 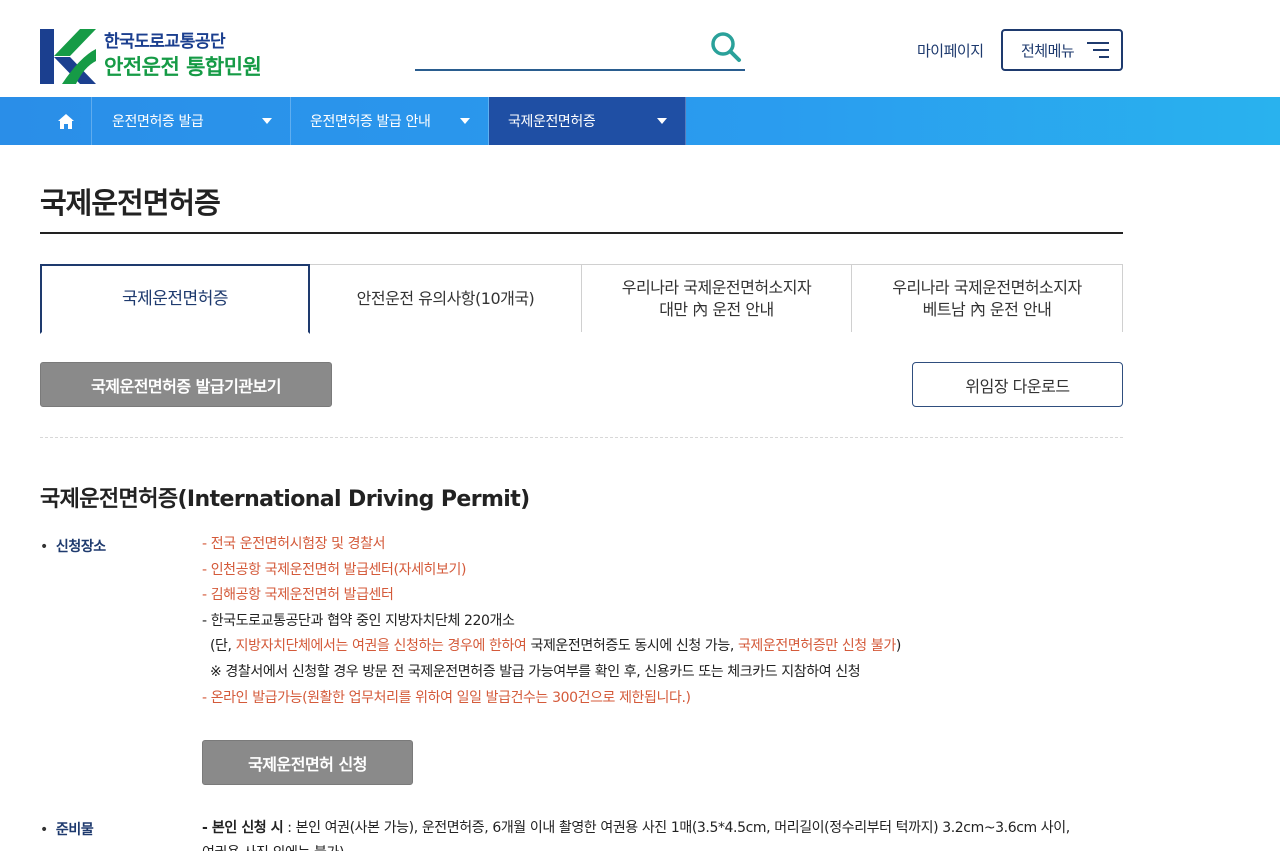 What do you see at coordinates (130, 203) in the screenshot?
I see `page-title: 국제운전면허증` at bounding box center [130, 203].